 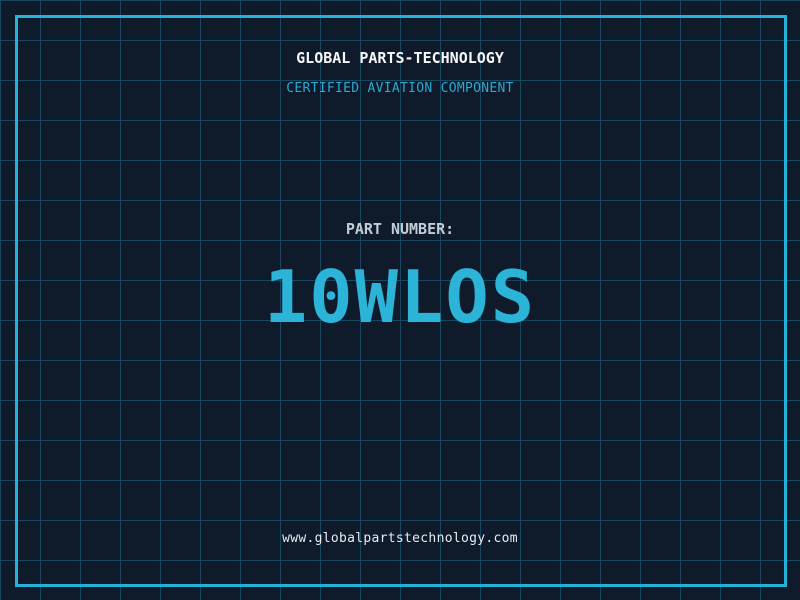 What do you see at coordinates (400, 297) in the screenshot?
I see `part-number-value: 10WLOS` at bounding box center [400, 297].